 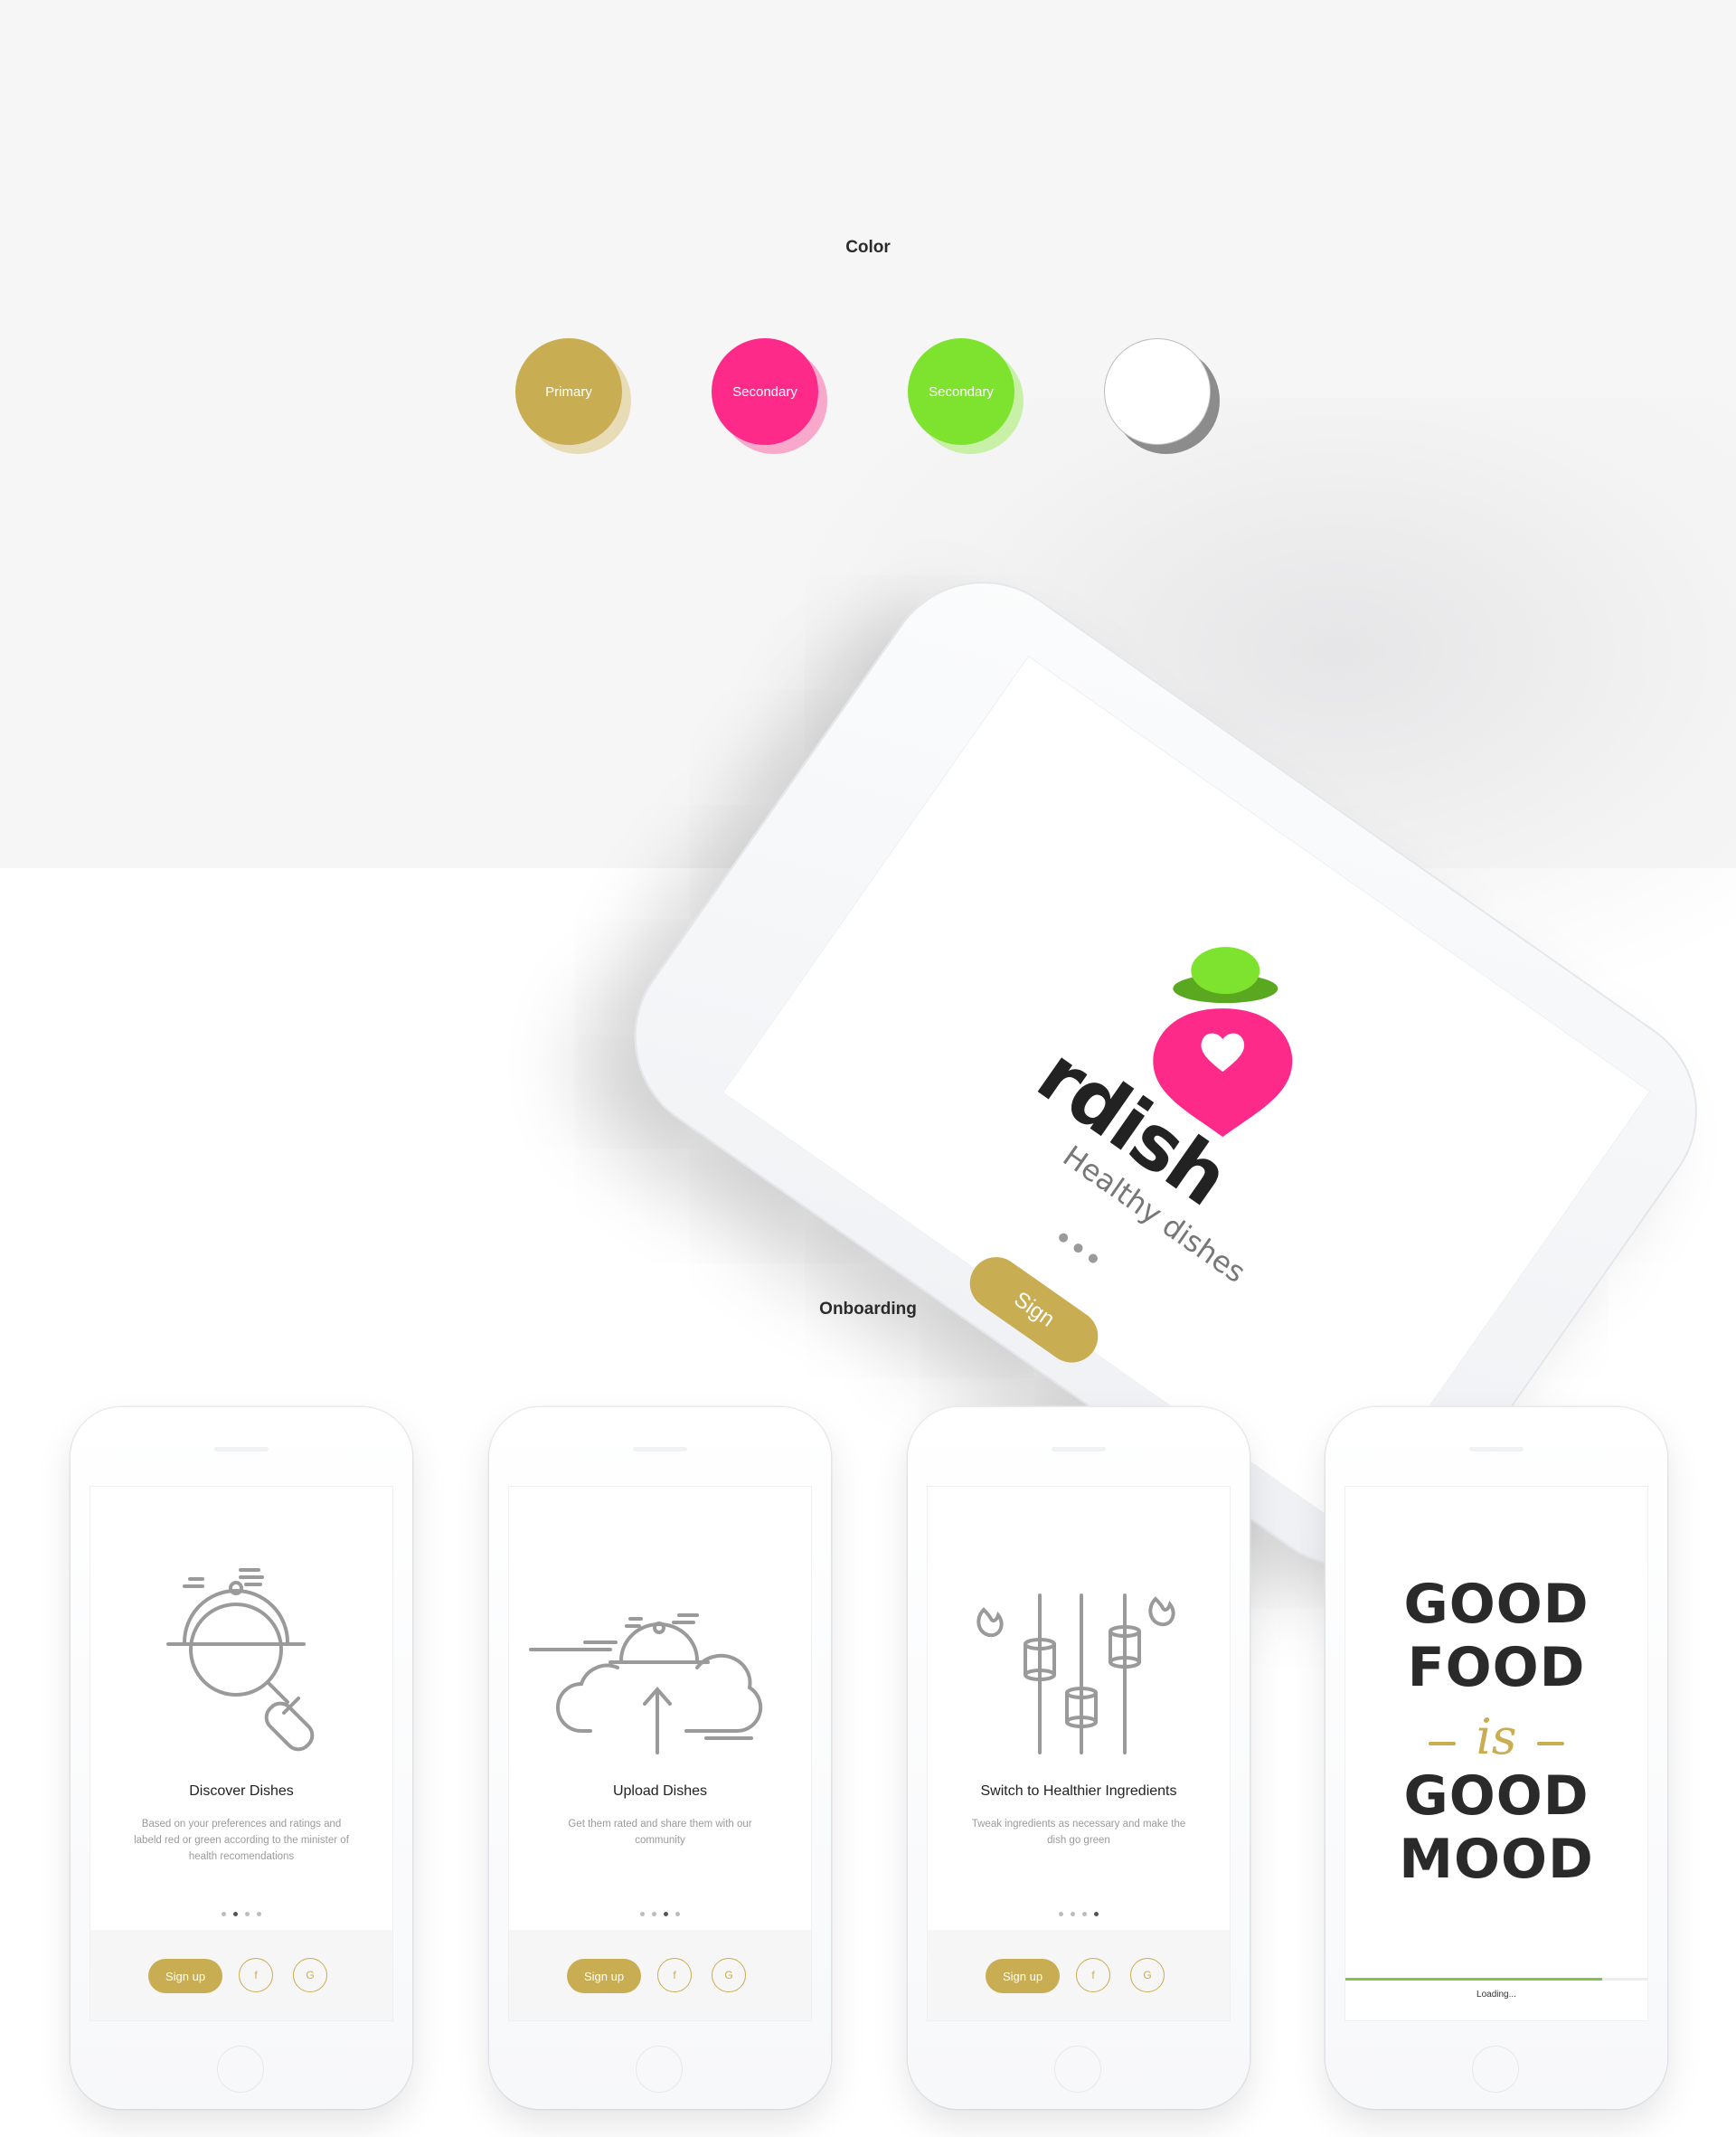 What do you see at coordinates (1497, 1736) in the screenshot?
I see `quote-line-is: is` at bounding box center [1497, 1736].